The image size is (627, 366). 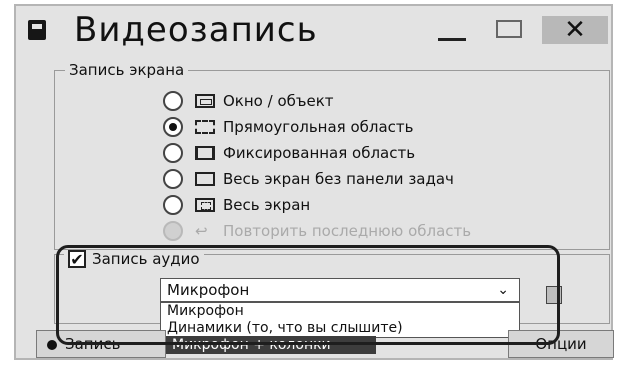 I want to click on audio-source-dropdown: Микрофон Динамики (то, что вы слышите), so click(x=340, y=320).